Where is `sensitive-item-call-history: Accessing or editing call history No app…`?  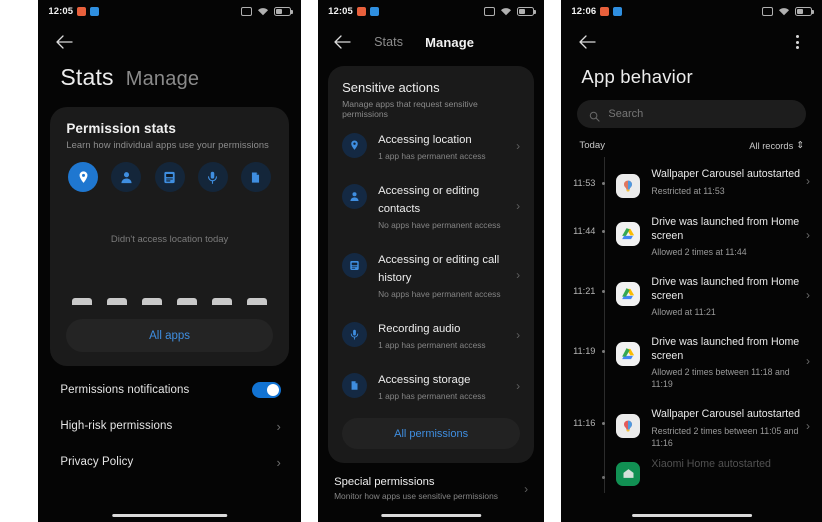
sensitive-item-call-history: Accessing or editing call history No app… is located at coordinates (431, 273).